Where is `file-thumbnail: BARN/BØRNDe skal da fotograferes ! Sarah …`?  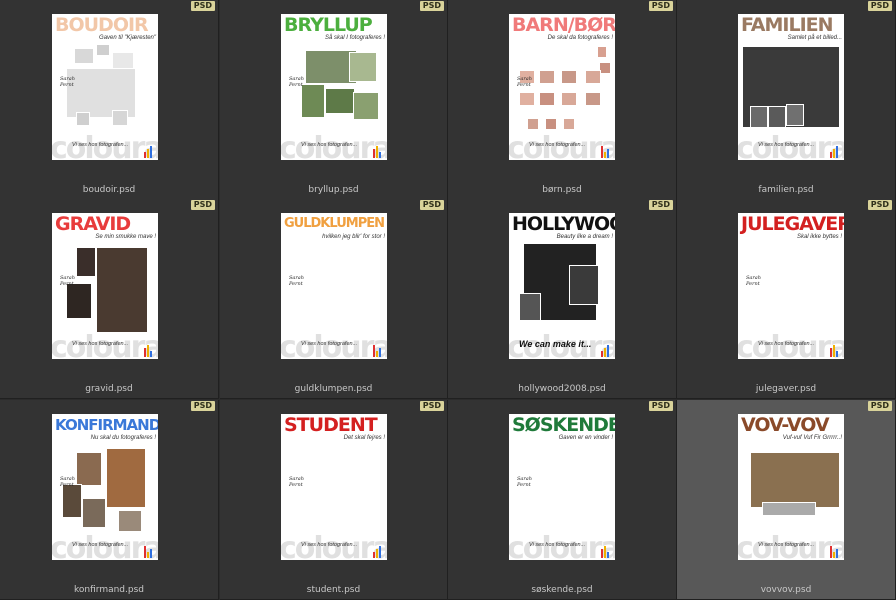
file-thumbnail: BARN/BØRNDe skal da fotograferes ! Sarah … is located at coordinates (562, 87).